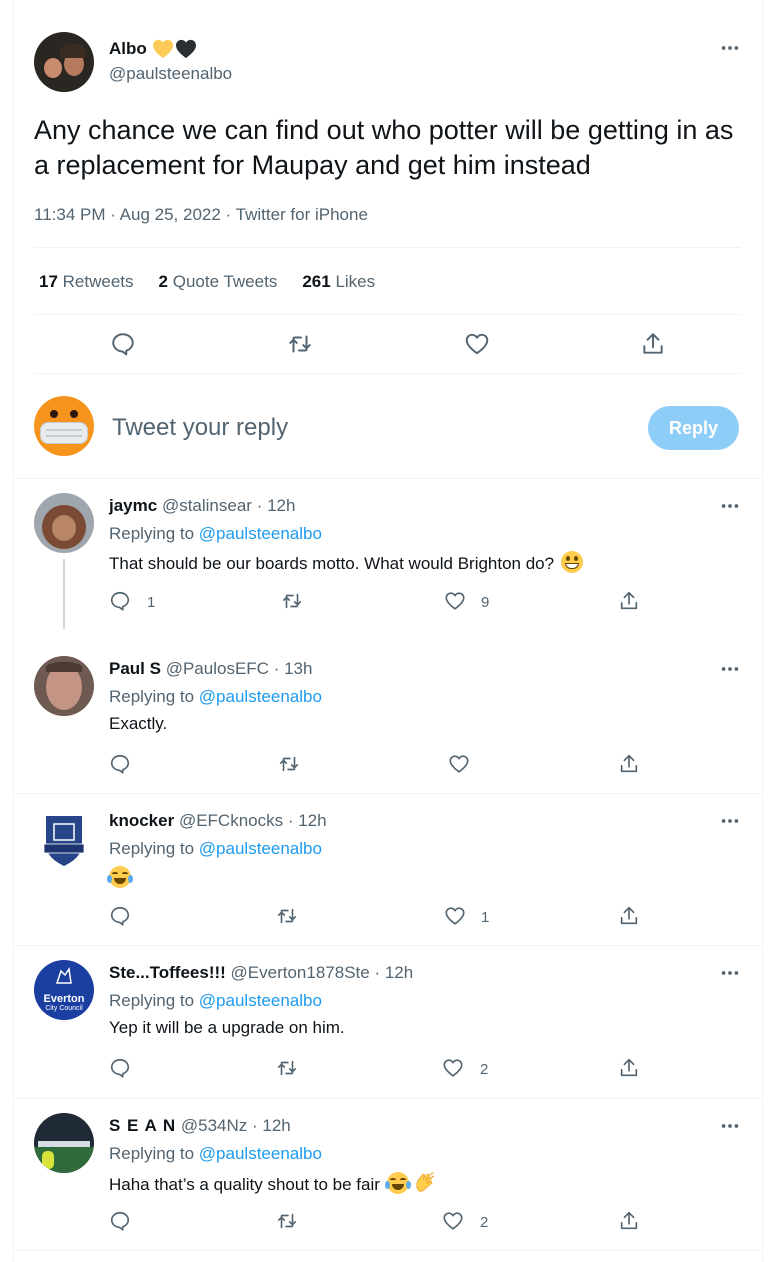  What do you see at coordinates (207, 505) in the screenshot?
I see `reply-author-handle: @stalinsear` at bounding box center [207, 505].